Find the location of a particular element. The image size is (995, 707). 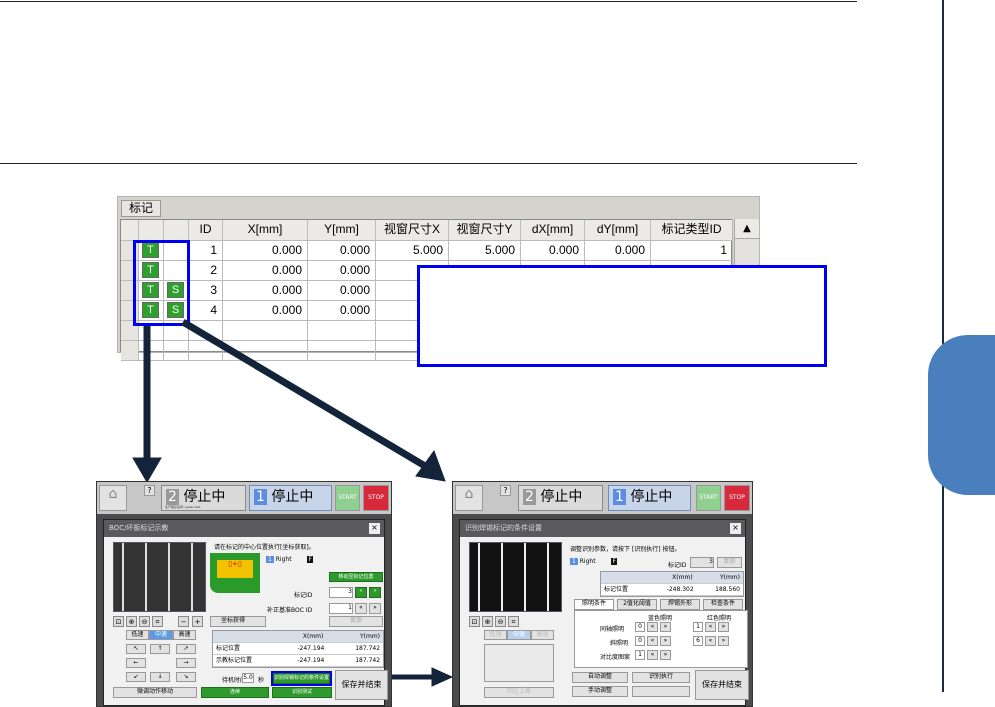

tab-binarize: 2值化阈值 is located at coordinates (637, 604).